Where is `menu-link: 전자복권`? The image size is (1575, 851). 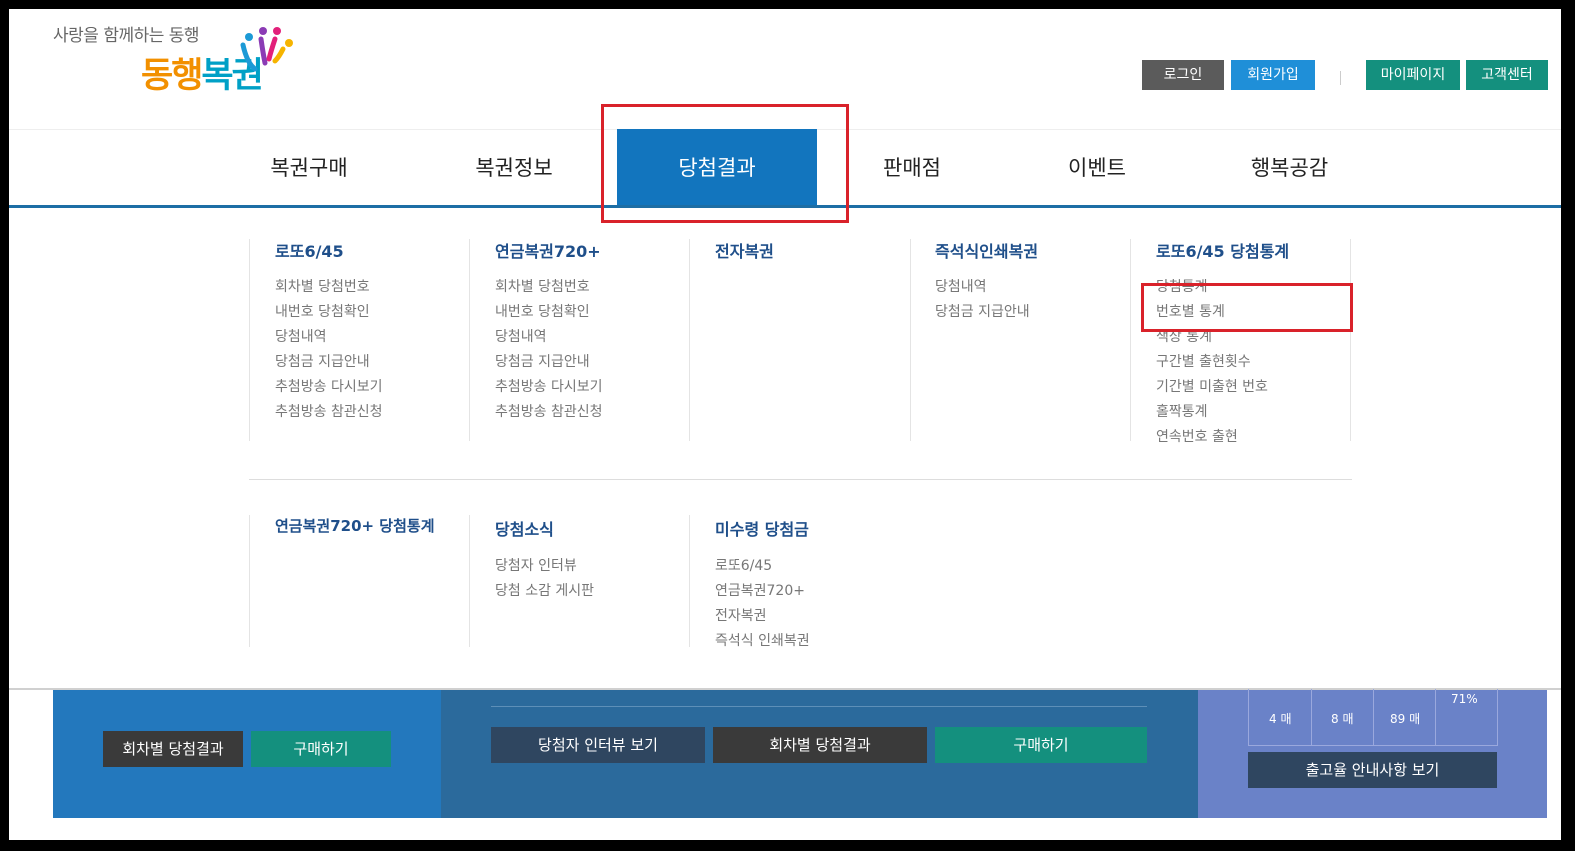
menu-link: 전자복권 is located at coordinates (741, 615).